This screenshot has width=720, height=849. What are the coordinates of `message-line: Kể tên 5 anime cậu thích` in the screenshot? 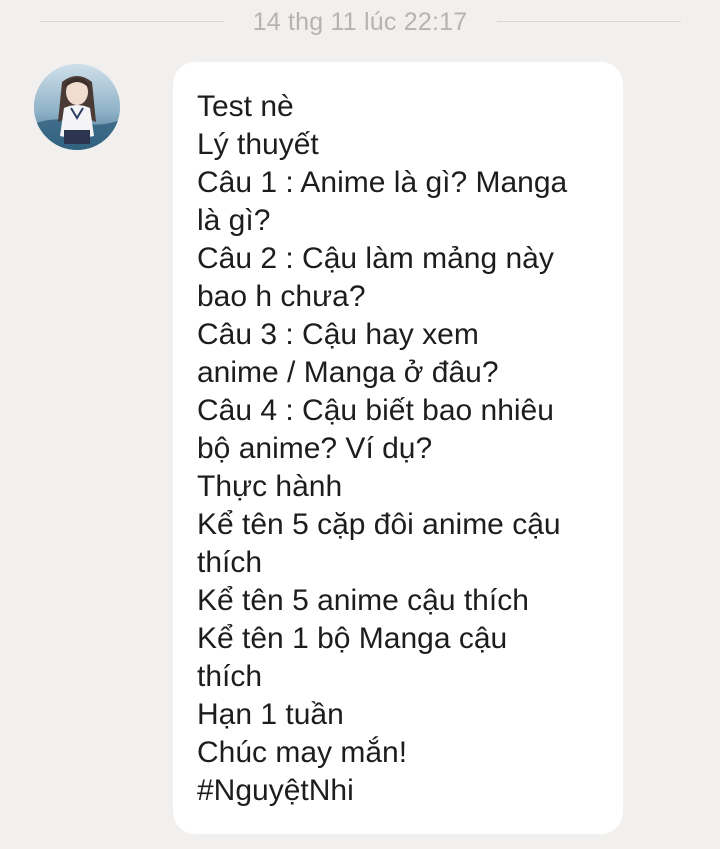 It's located at (363, 600).